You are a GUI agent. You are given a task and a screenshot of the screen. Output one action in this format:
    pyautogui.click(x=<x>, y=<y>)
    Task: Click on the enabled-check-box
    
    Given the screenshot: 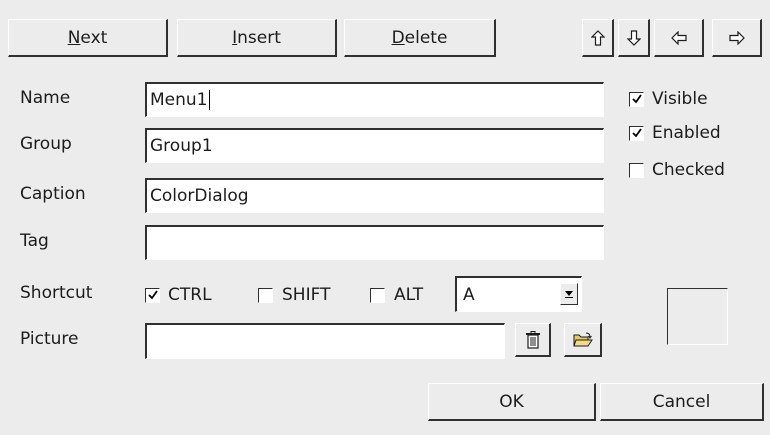 What is the action you would take?
    pyautogui.click(x=636, y=133)
    